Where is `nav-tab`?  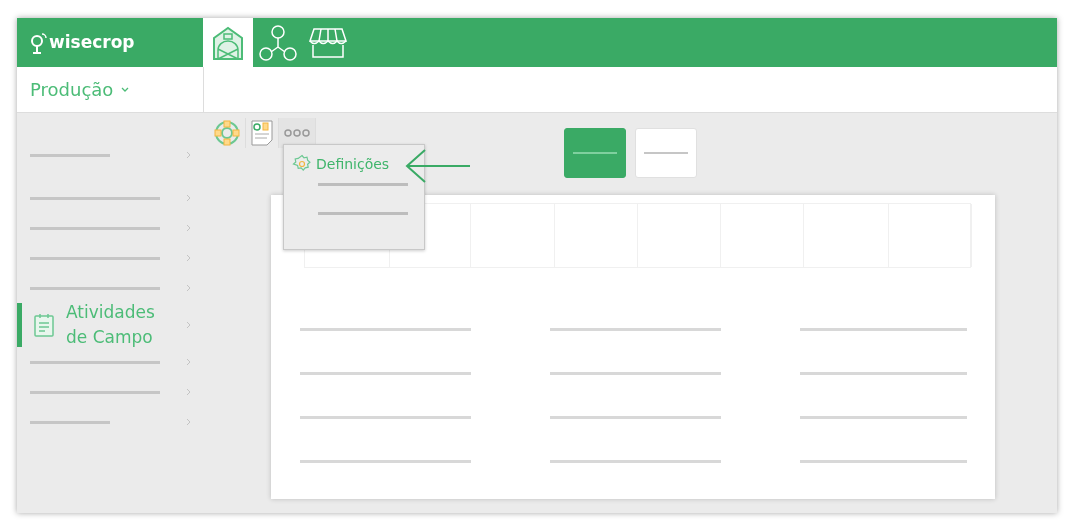
nav-tab is located at coordinates (228, 42).